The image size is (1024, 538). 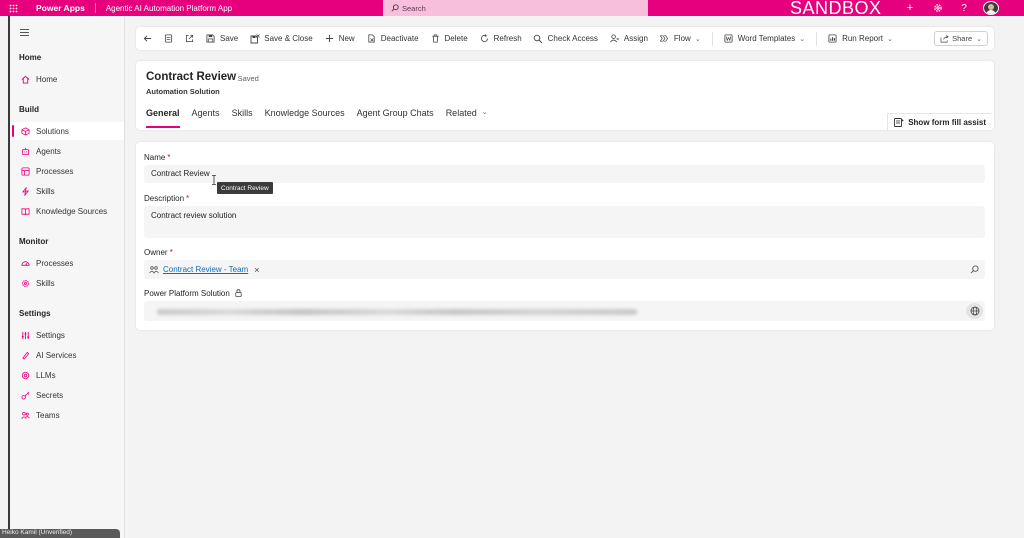 I want to click on brand-name: Power Apps, so click(x=60, y=8).